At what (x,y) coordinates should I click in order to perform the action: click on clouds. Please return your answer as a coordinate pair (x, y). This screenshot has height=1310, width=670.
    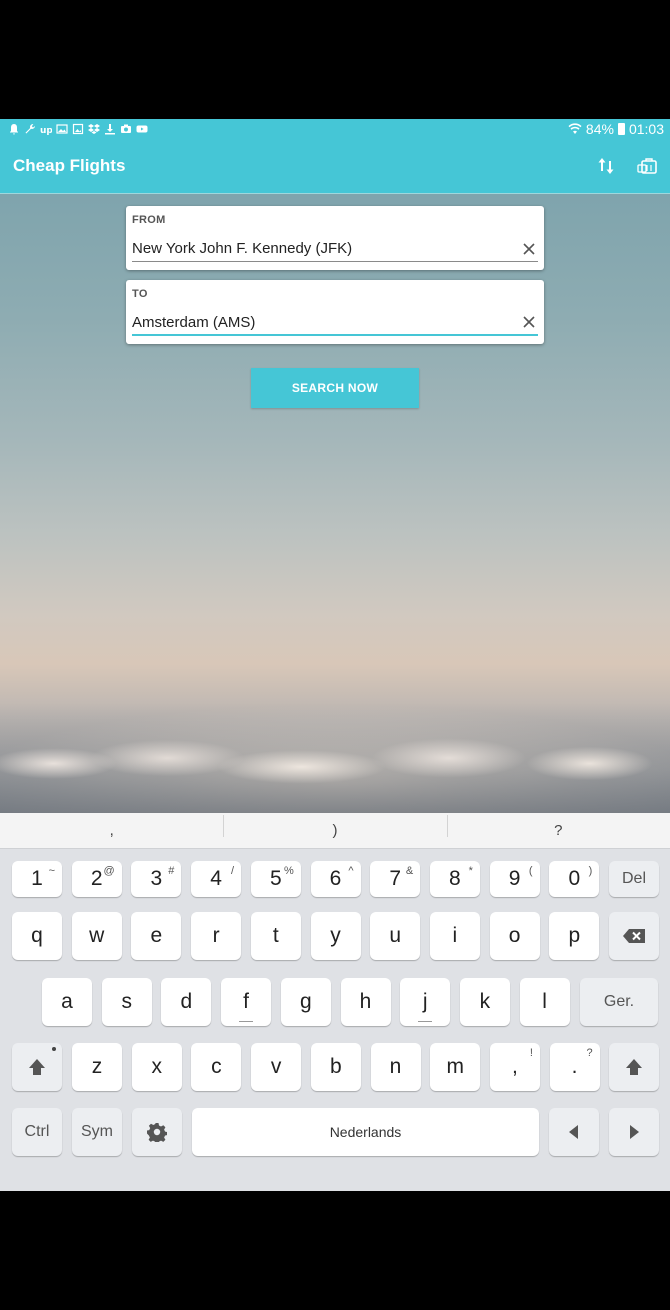
    Looking at the image, I should click on (335, 758).